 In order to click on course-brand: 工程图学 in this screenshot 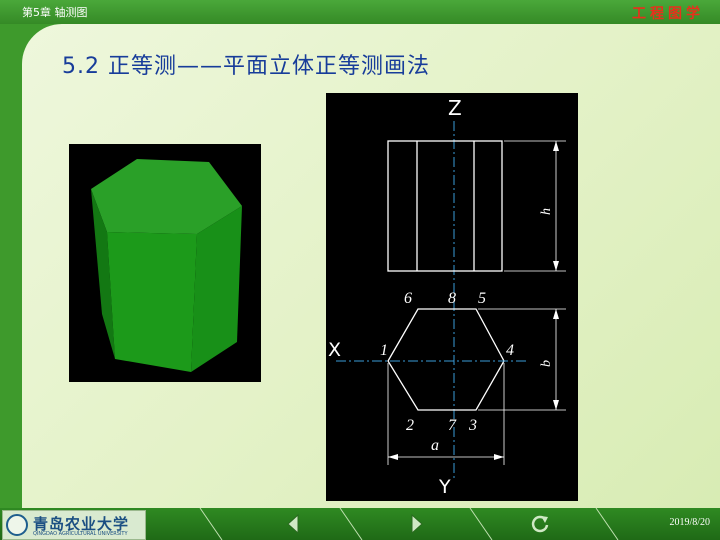, I will do `click(668, 14)`.